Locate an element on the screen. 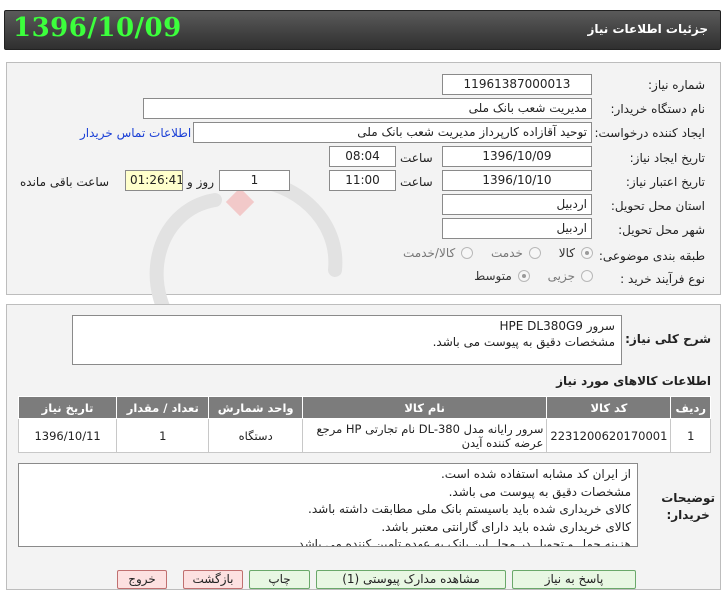 The image size is (727, 593). category-option-service: خدمت is located at coordinates (516, 253).